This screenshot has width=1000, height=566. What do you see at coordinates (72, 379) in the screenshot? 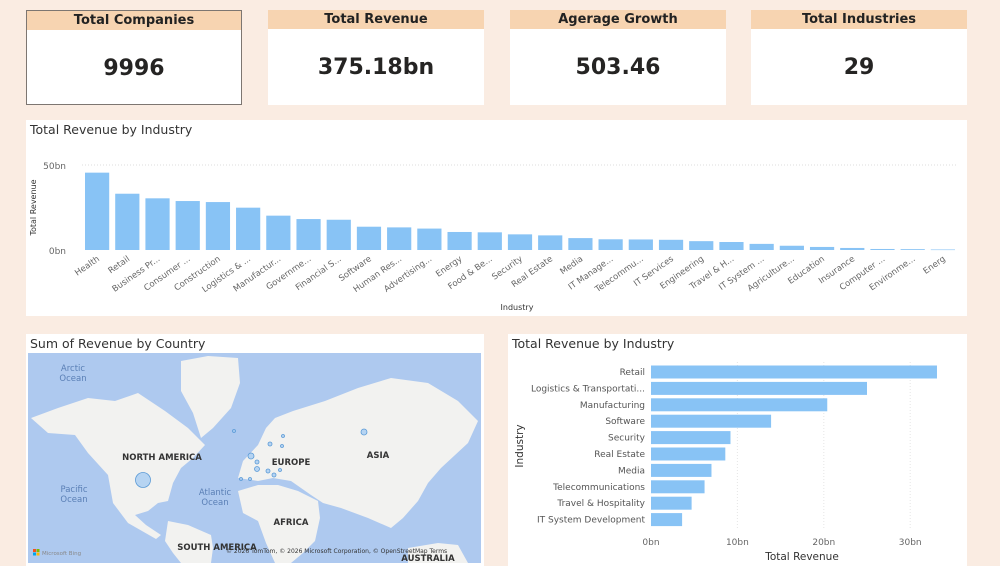
I see `label-arctic-ocean: Ocean` at bounding box center [72, 379].